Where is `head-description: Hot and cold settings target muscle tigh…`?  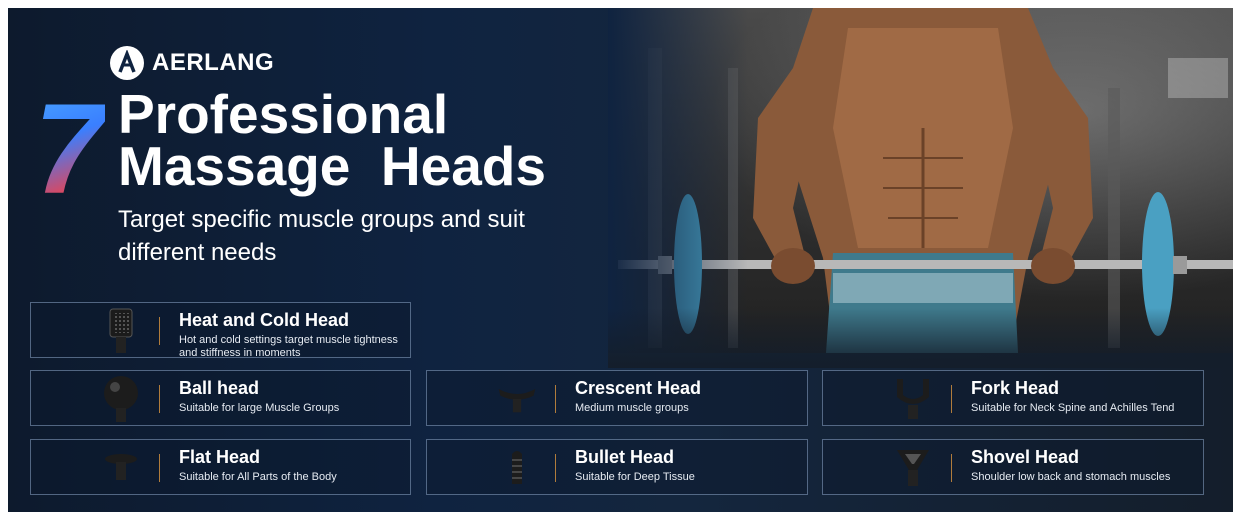 head-description: Hot and cold settings target muscle tigh… is located at coordinates (288, 346).